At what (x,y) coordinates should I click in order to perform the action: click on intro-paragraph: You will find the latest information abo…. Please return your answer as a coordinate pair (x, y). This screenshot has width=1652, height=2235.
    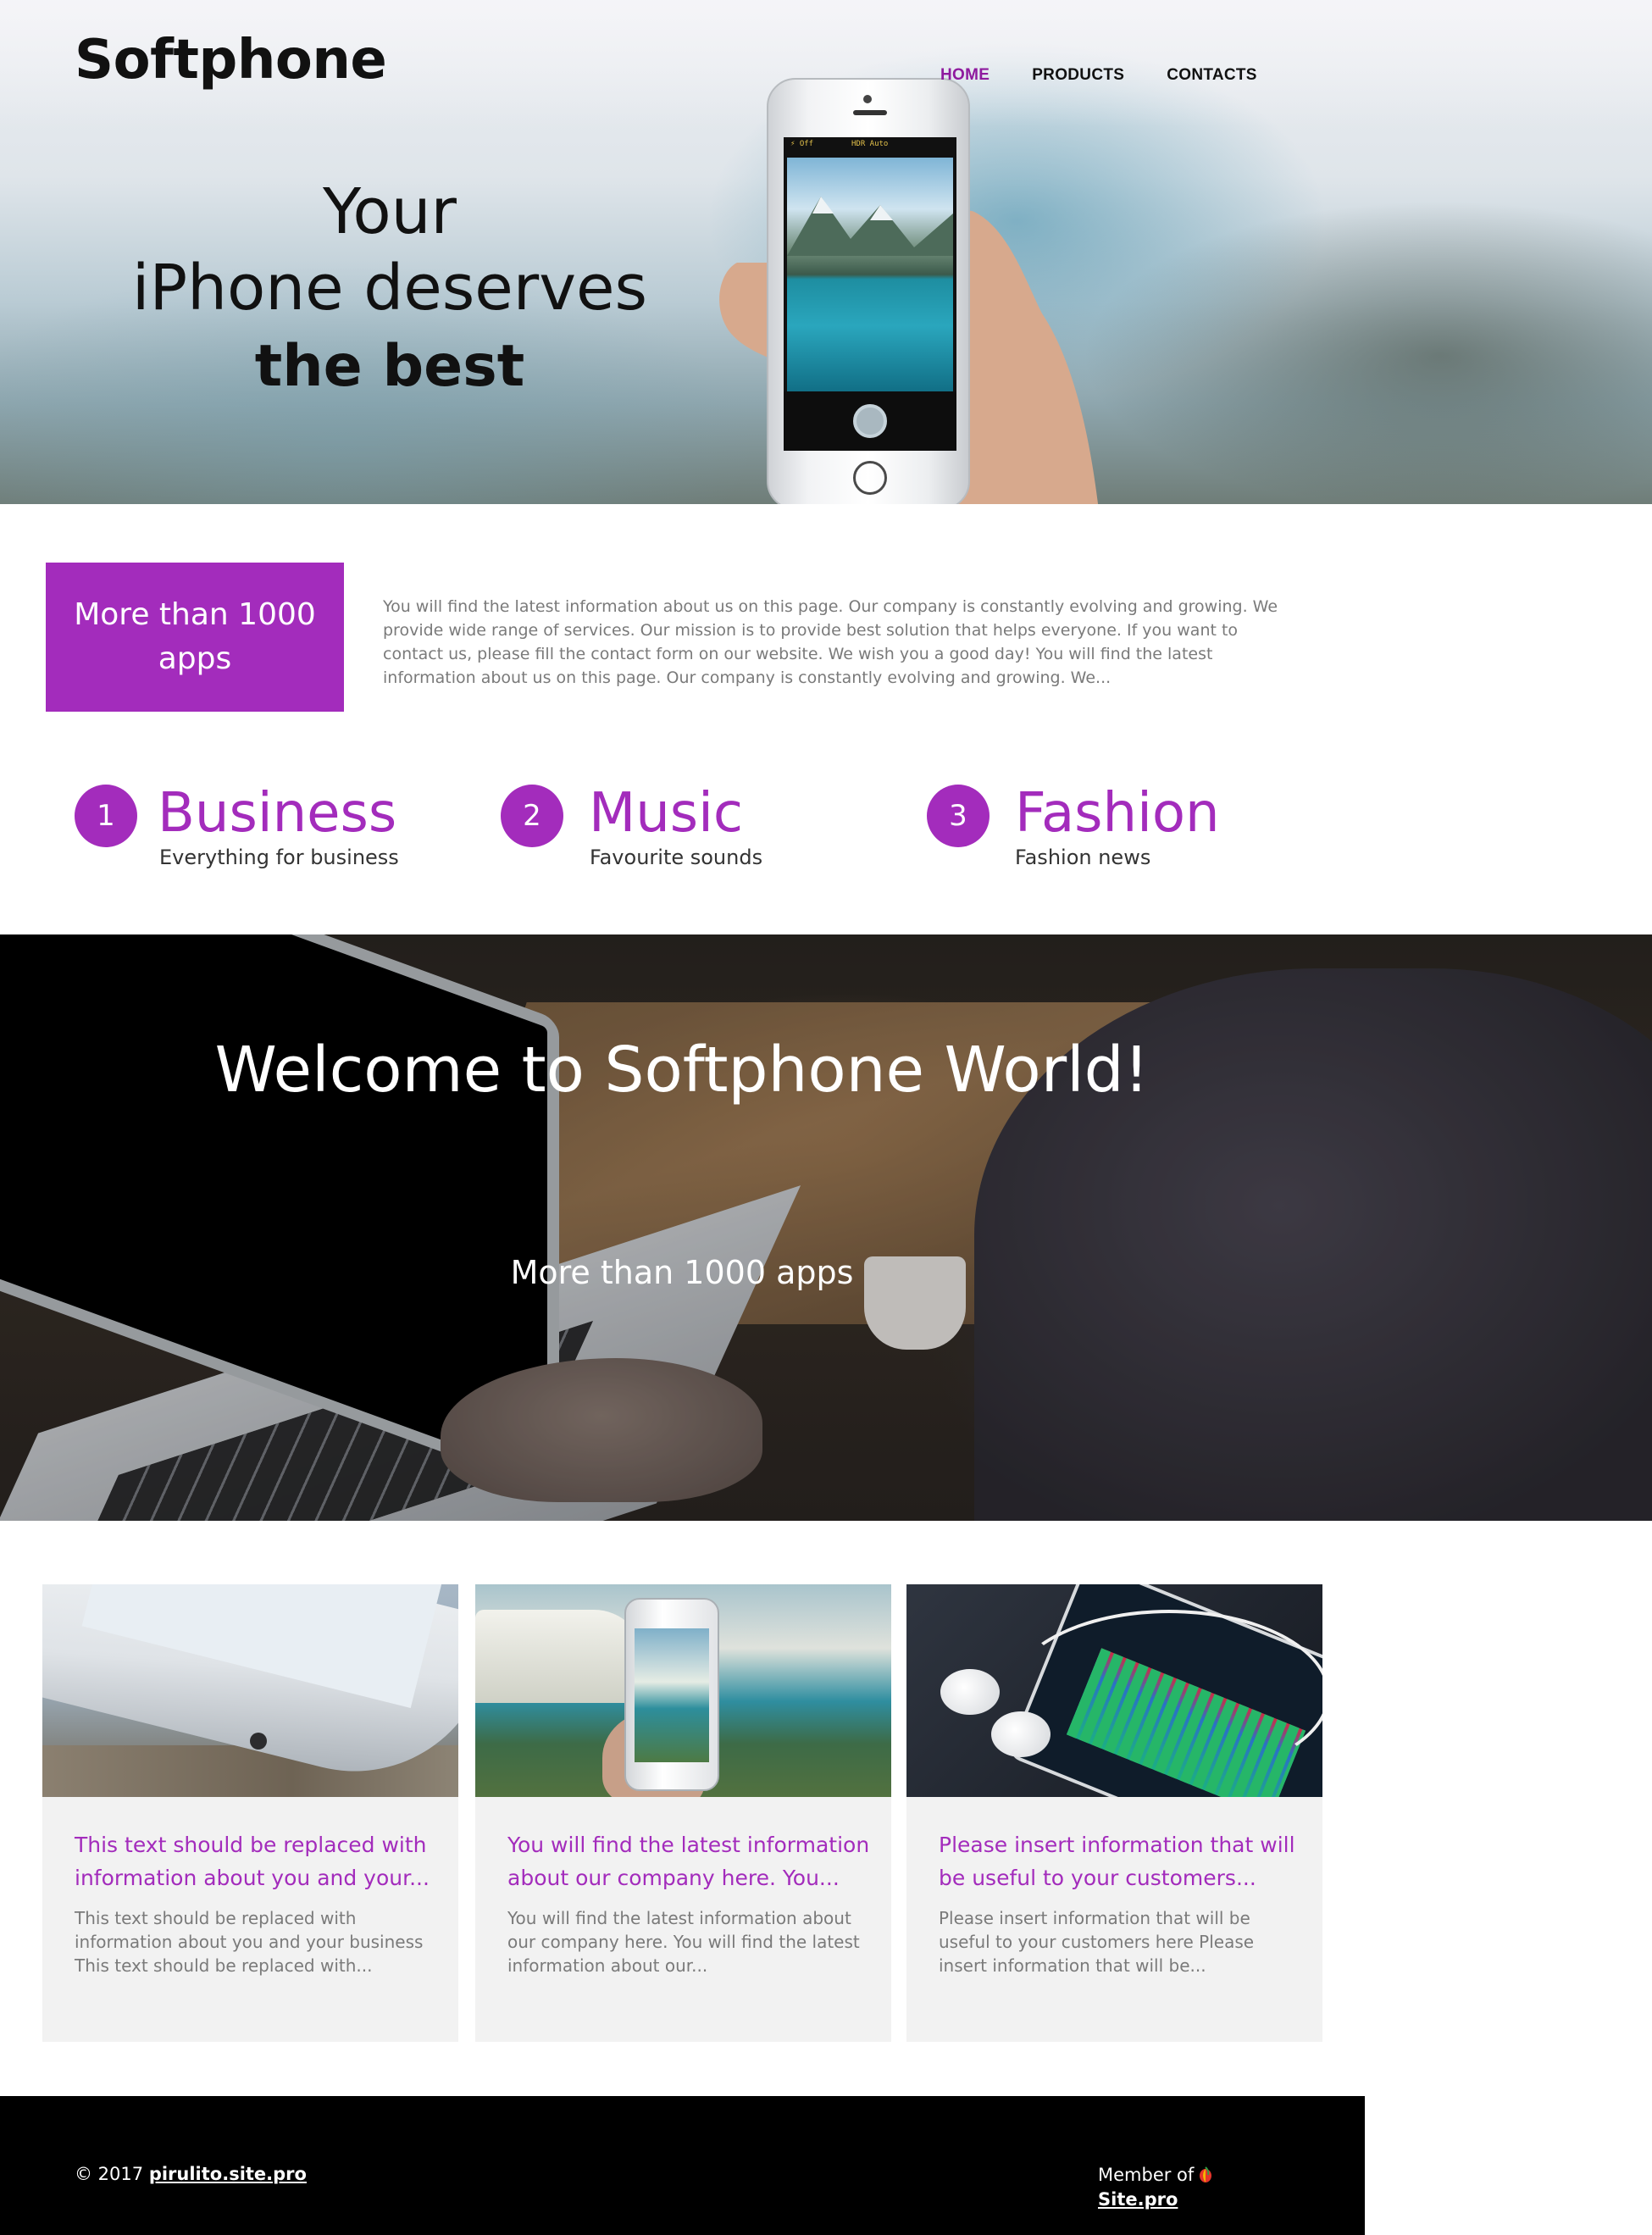
    Looking at the image, I should click on (831, 642).